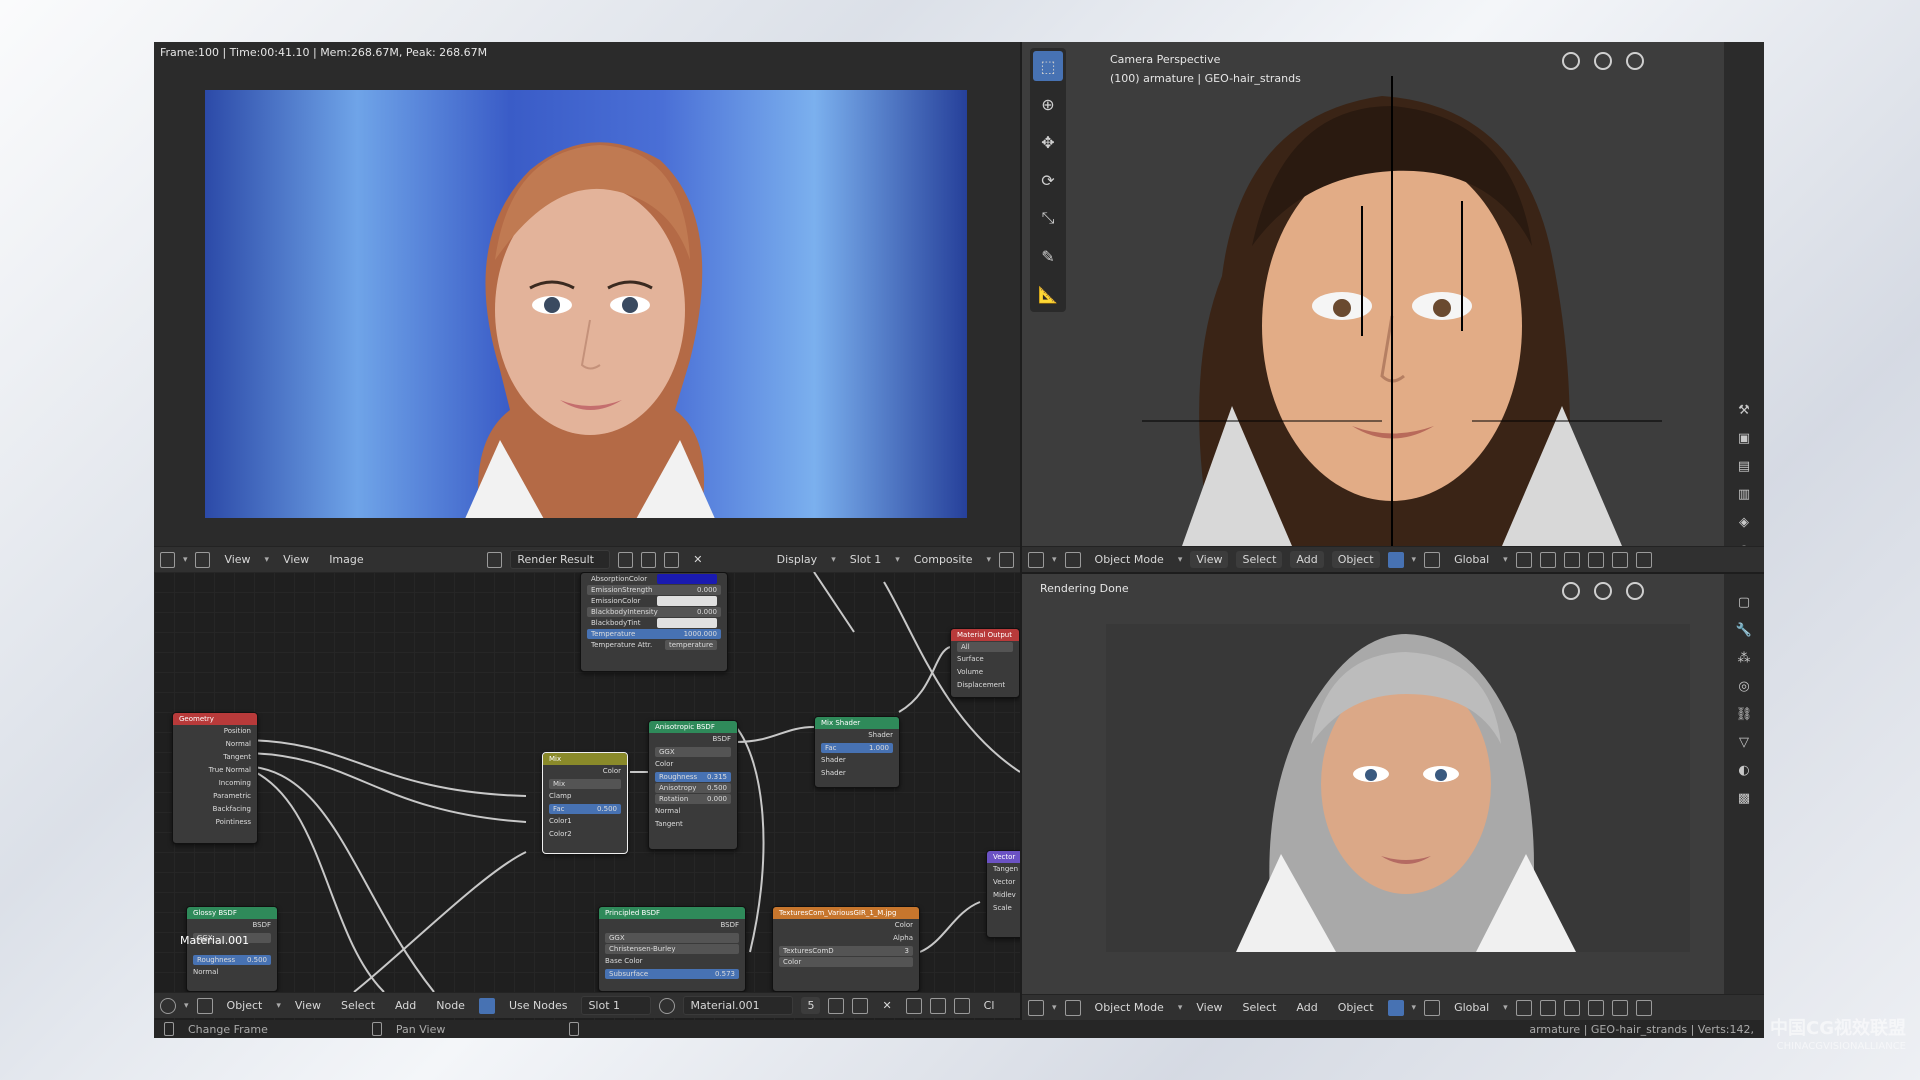  I want to click on shader-type-dropdown: Object, so click(245, 1005).